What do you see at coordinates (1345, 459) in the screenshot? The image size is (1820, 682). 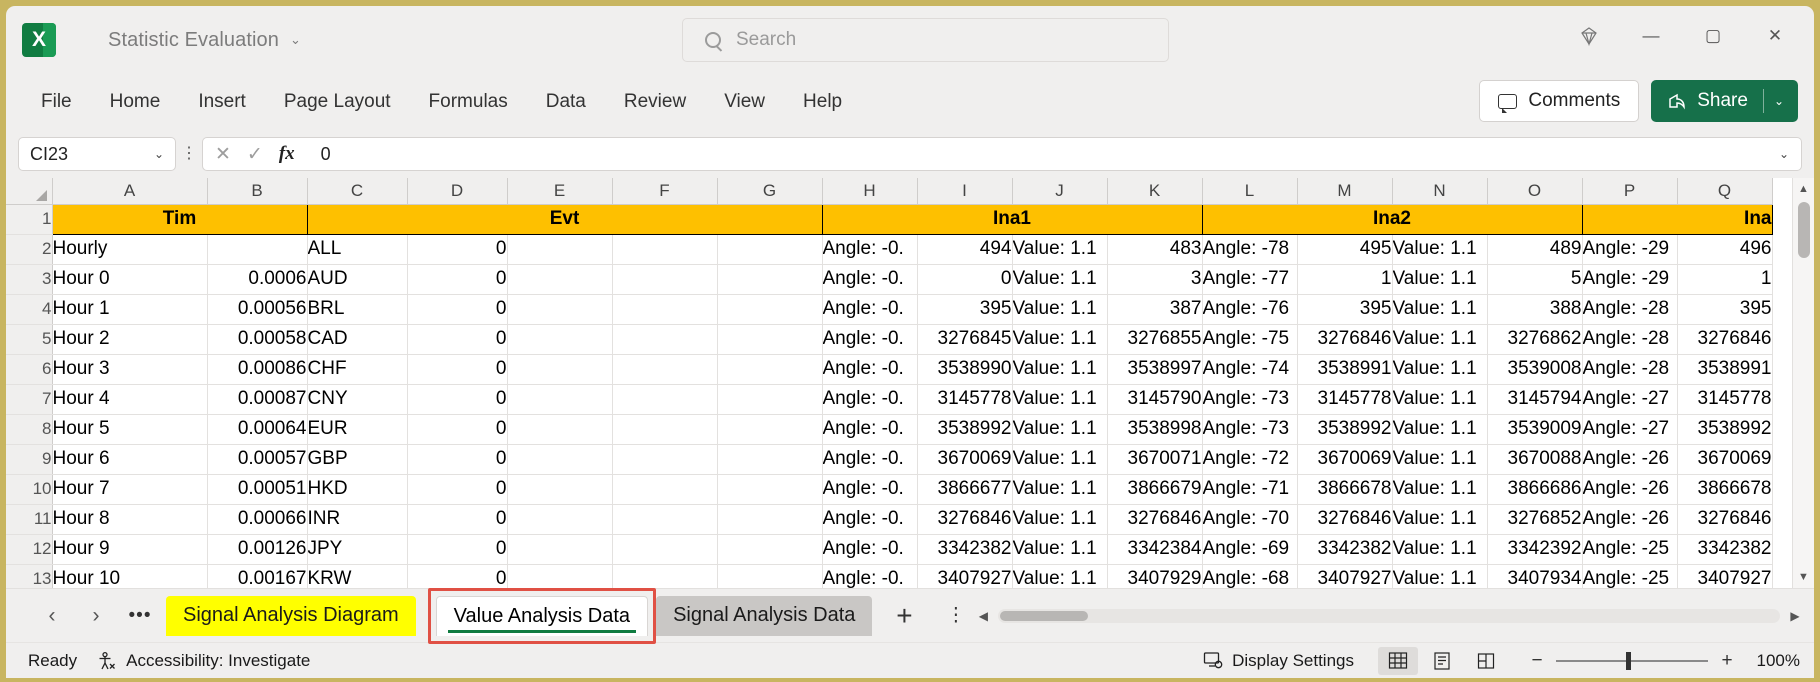 I see `cell-M9: 3670069` at bounding box center [1345, 459].